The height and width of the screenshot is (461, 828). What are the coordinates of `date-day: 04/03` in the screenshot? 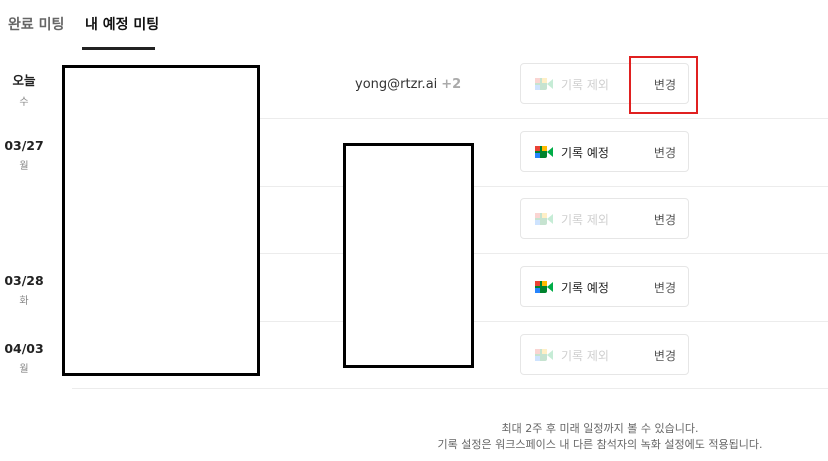 It's located at (24, 348).